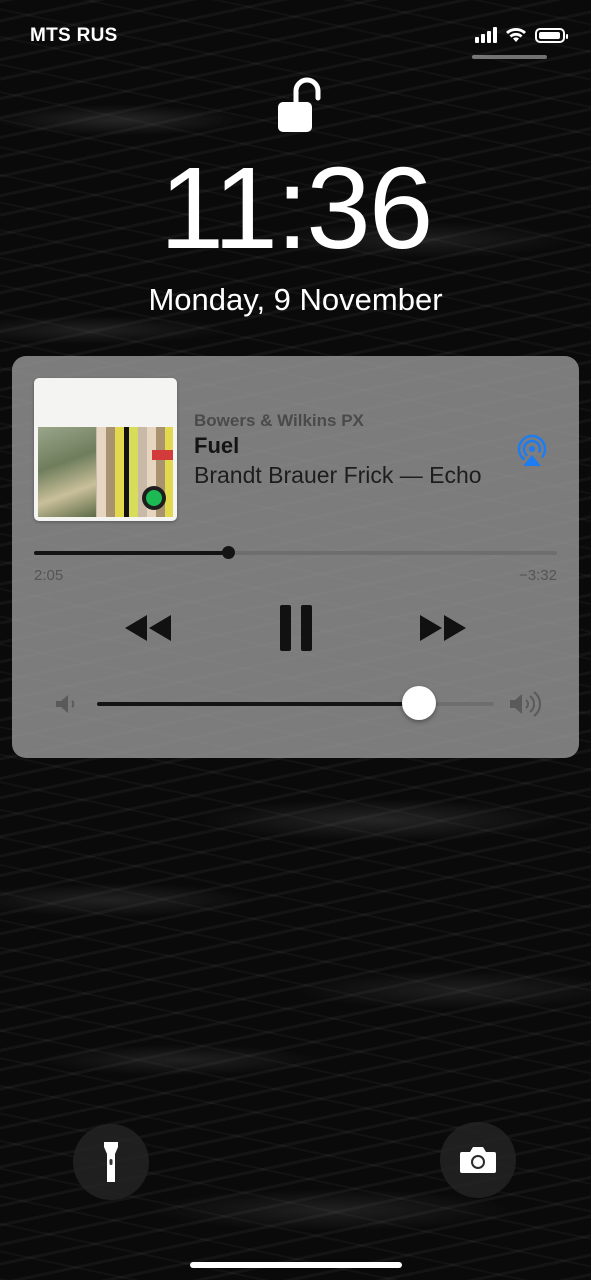  I want to click on home-indicator, so click(296, 1265).